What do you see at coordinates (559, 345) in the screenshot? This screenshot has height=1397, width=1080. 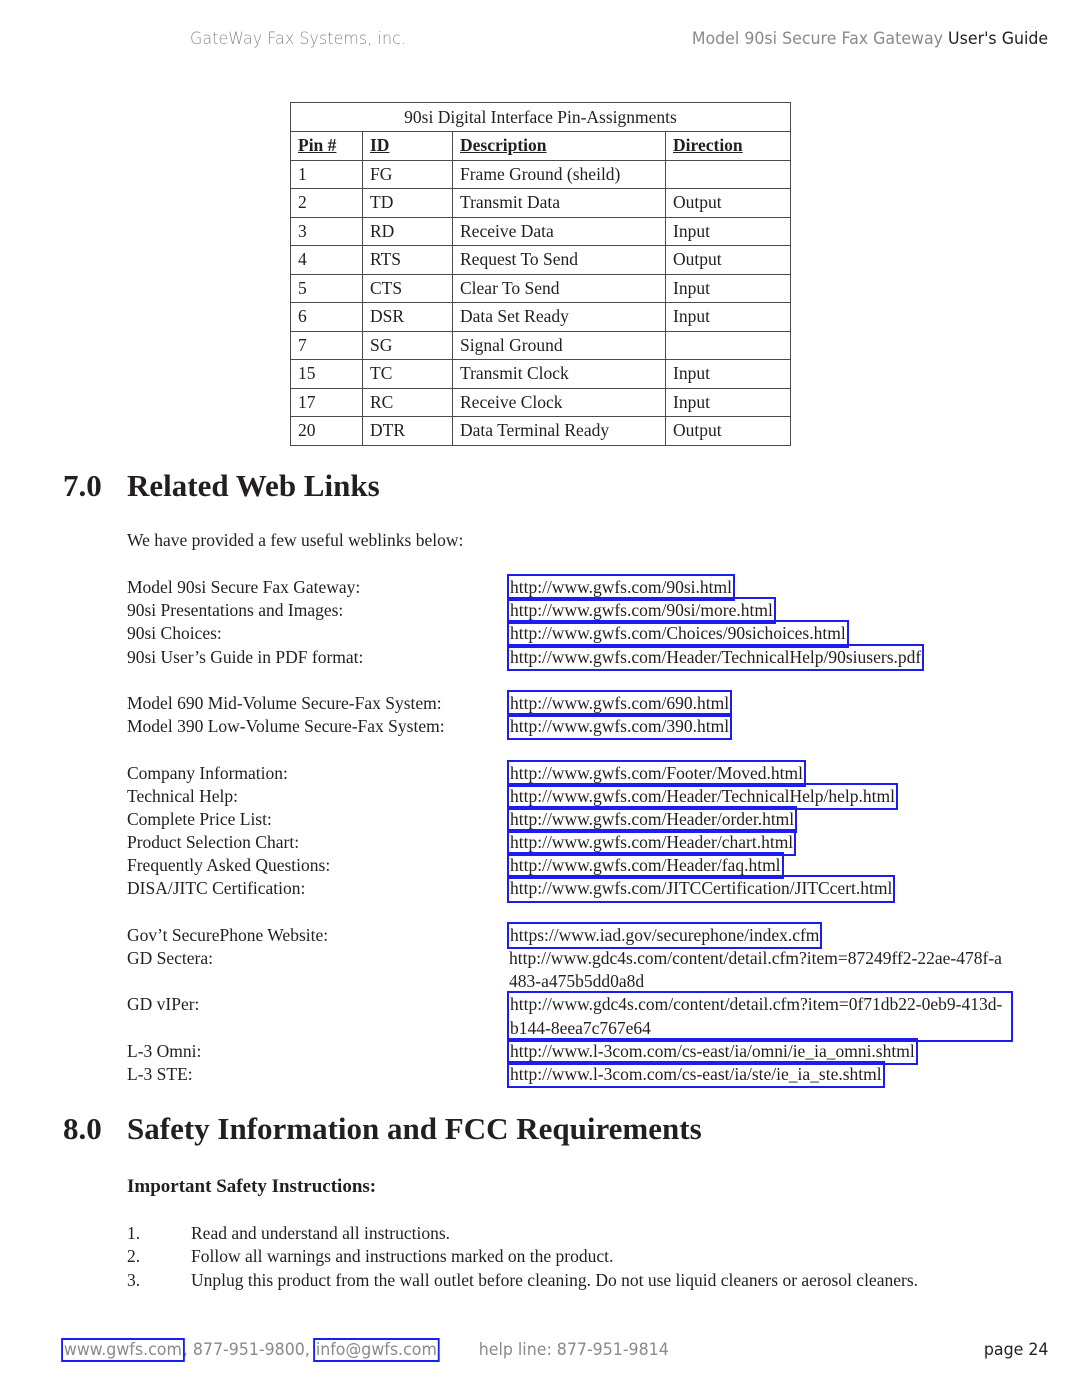 I see `description-cell: Signal Ground` at bounding box center [559, 345].